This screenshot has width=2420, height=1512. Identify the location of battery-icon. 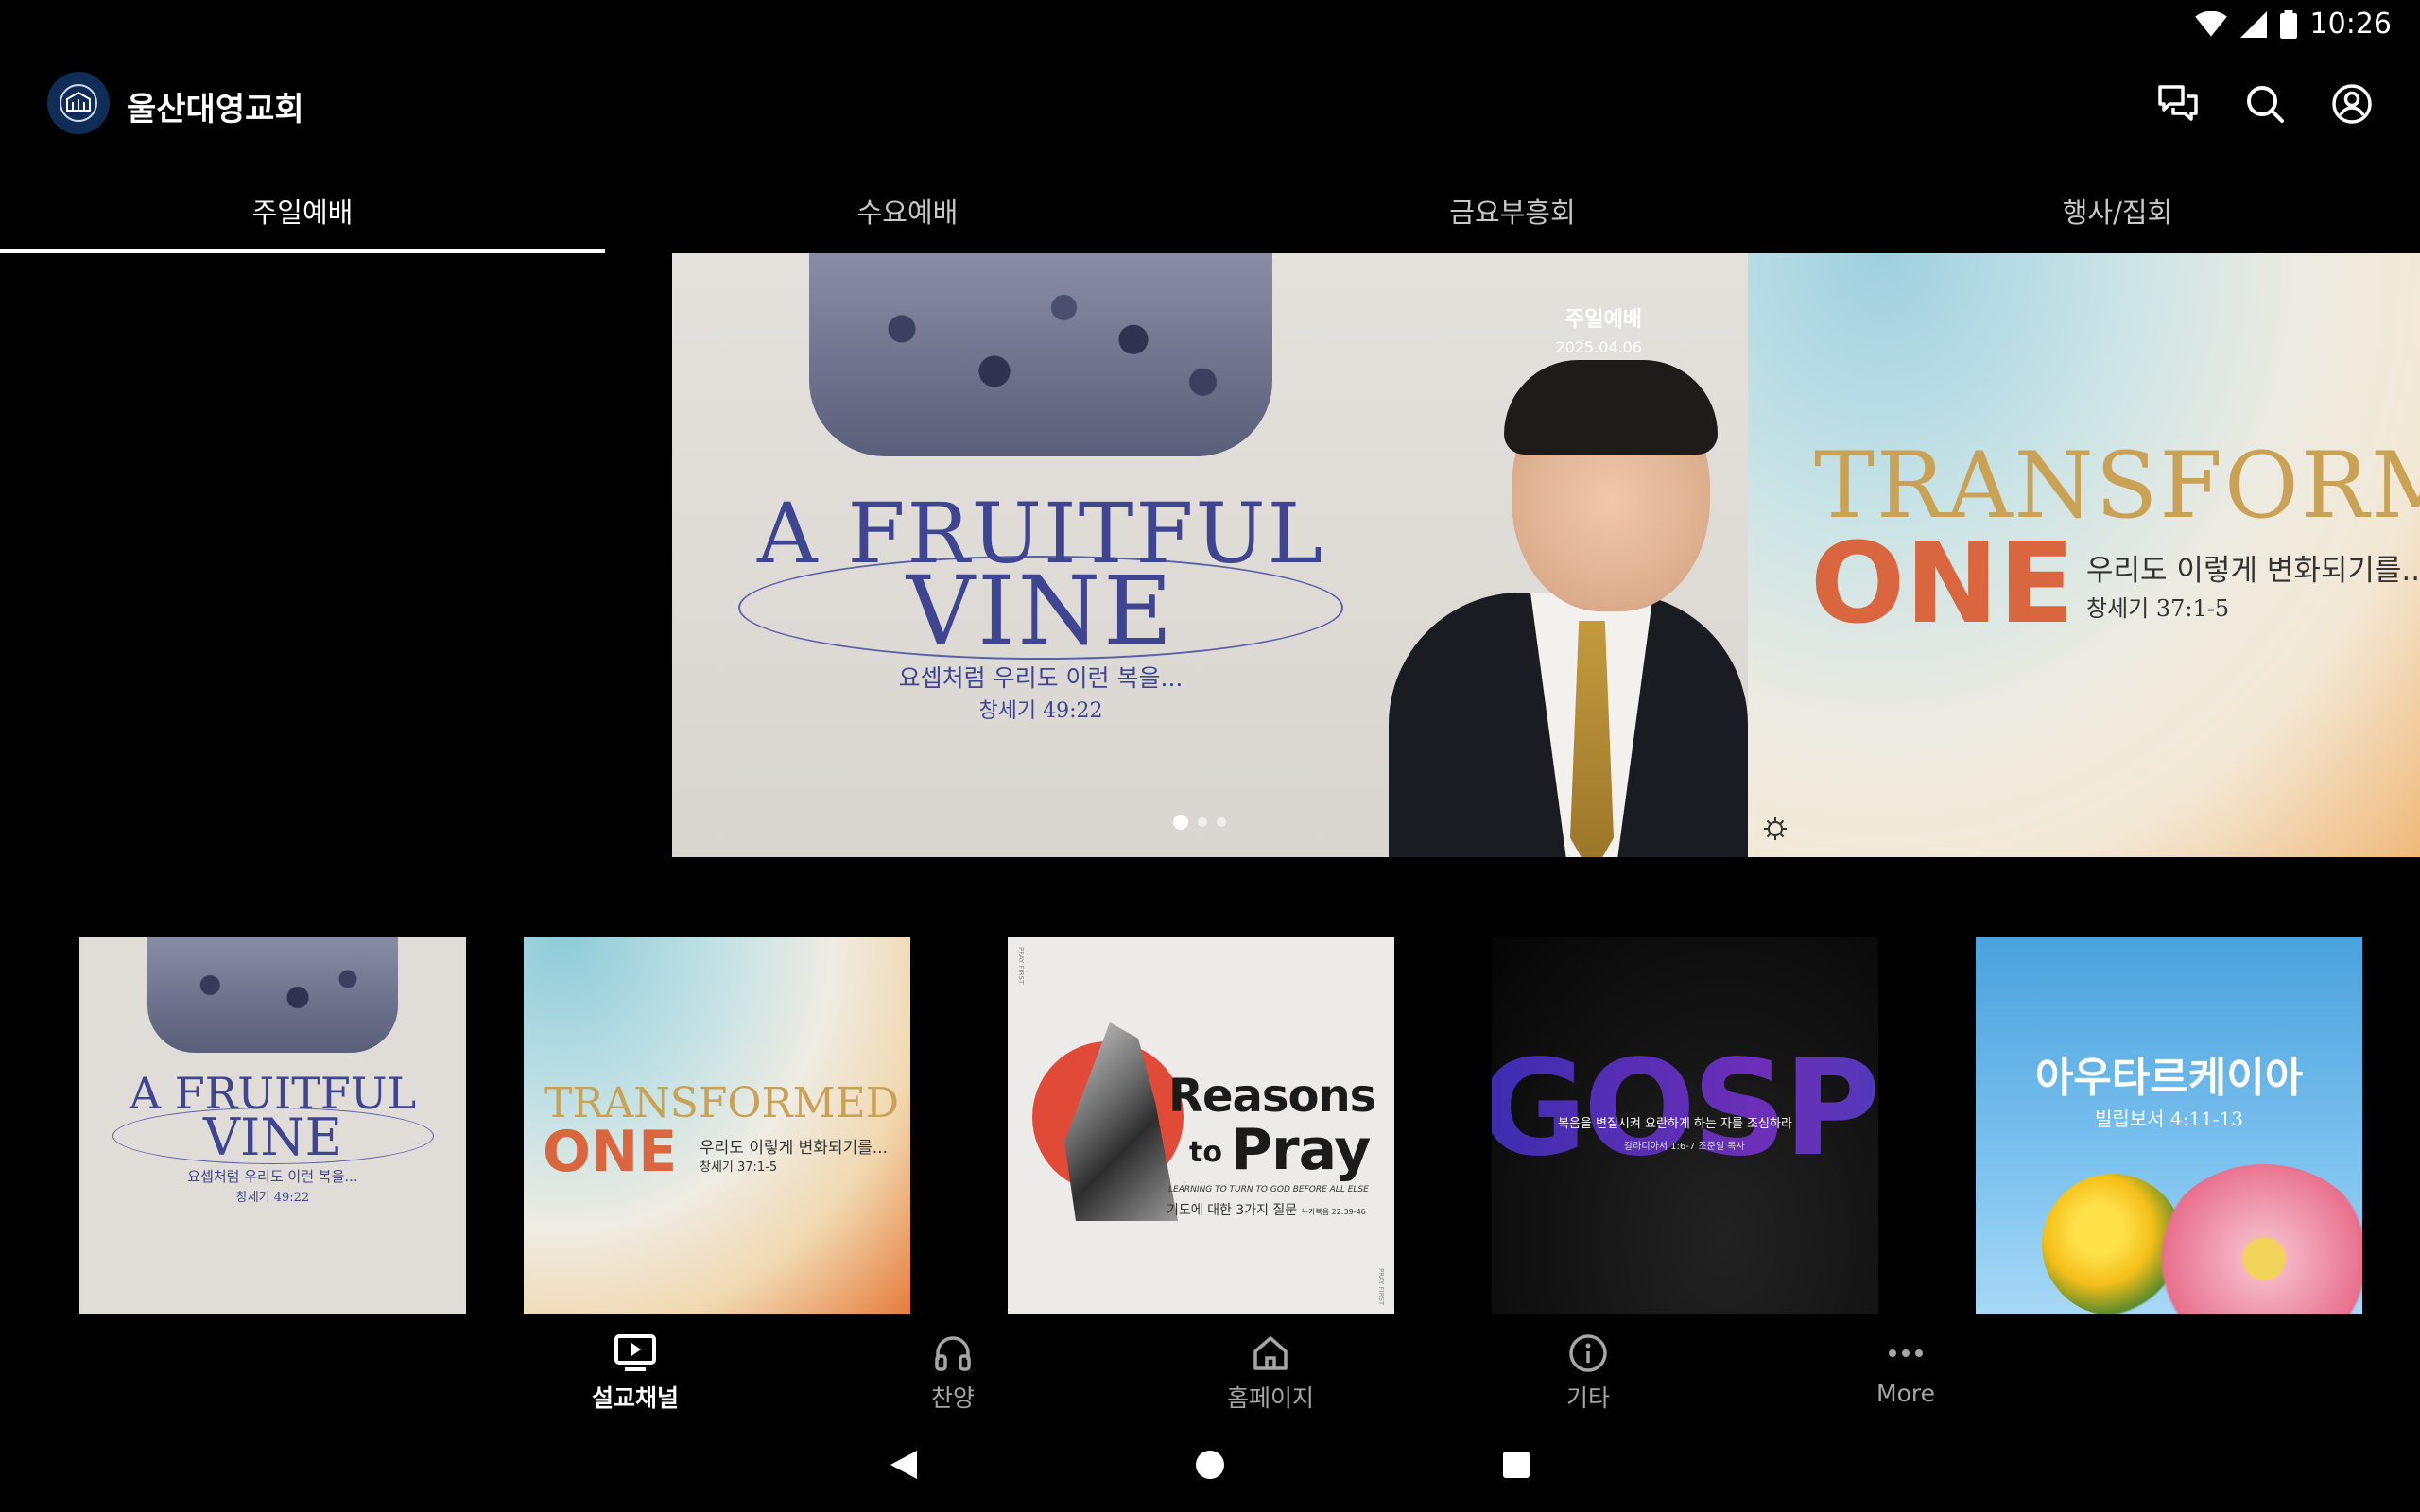
(2288, 24).